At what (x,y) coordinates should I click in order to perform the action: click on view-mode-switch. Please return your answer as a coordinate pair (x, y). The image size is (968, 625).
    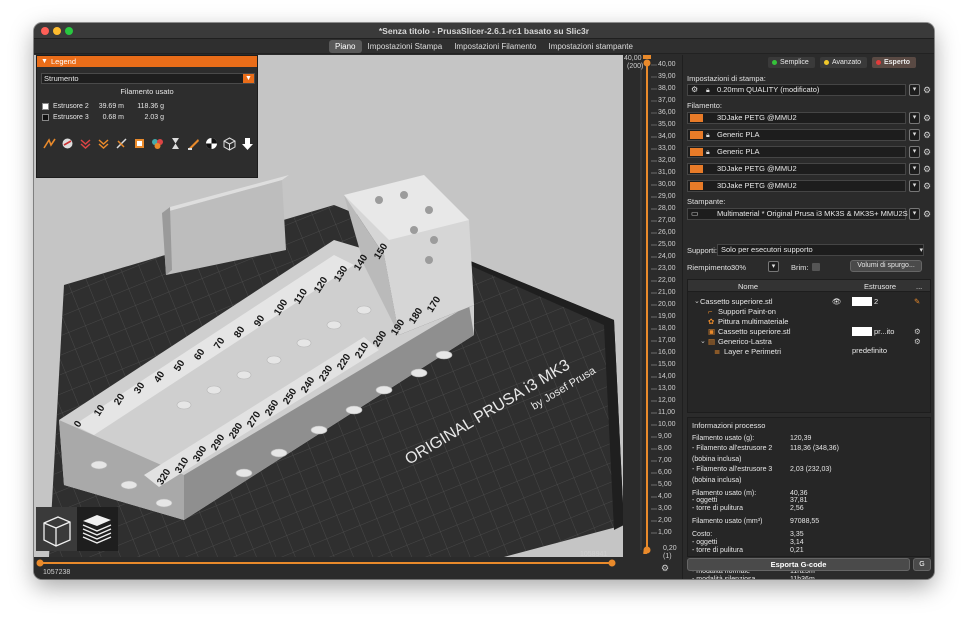
    Looking at the image, I should click on (77, 529).